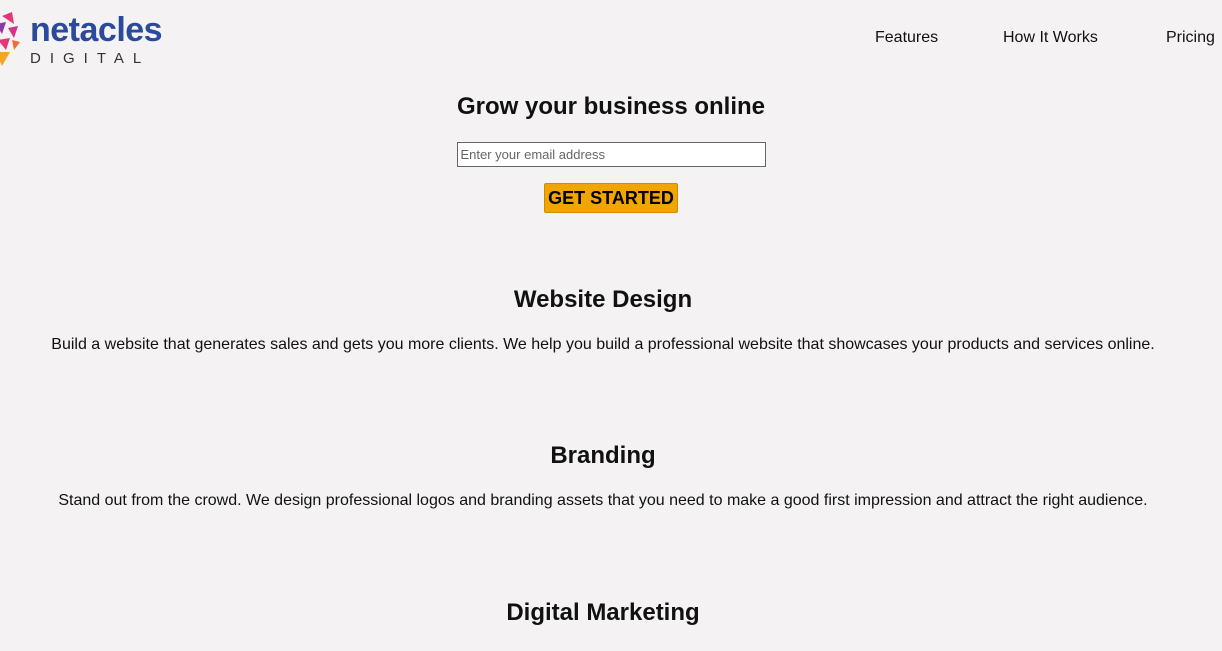 Image resolution: width=1222 pixels, height=651 pixels. Describe the element at coordinates (90, 58) in the screenshot. I see `brand-tagline: DIGITAL` at that location.